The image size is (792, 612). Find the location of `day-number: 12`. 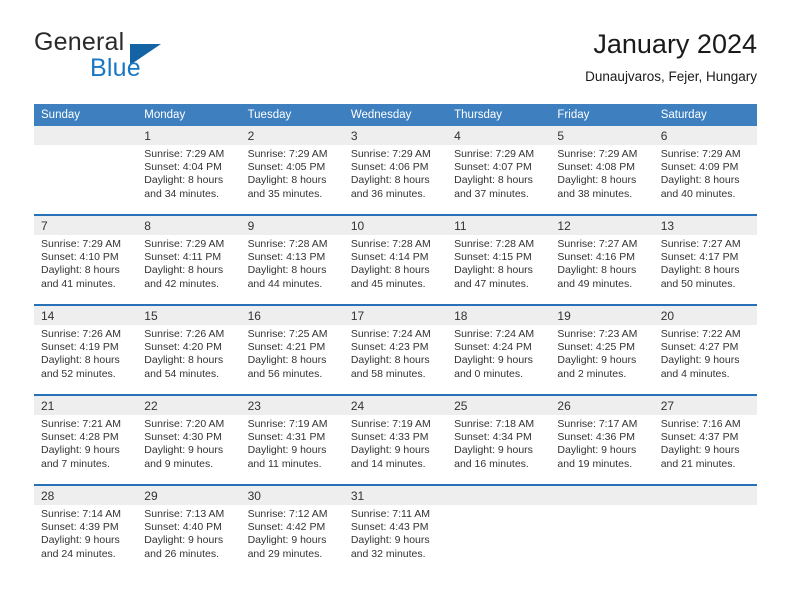

day-number: 12 is located at coordinates (602, 225).